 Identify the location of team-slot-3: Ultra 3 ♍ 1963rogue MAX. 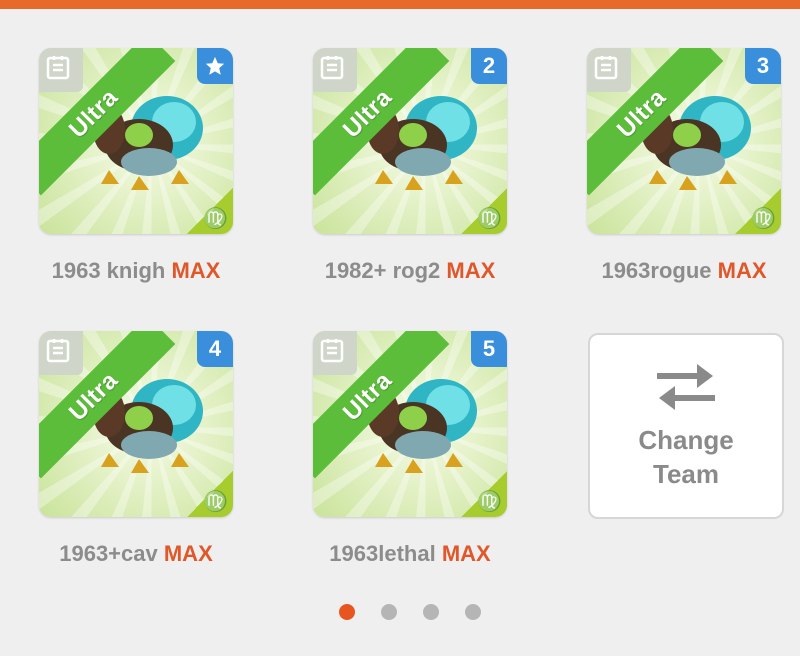
(684, 166).